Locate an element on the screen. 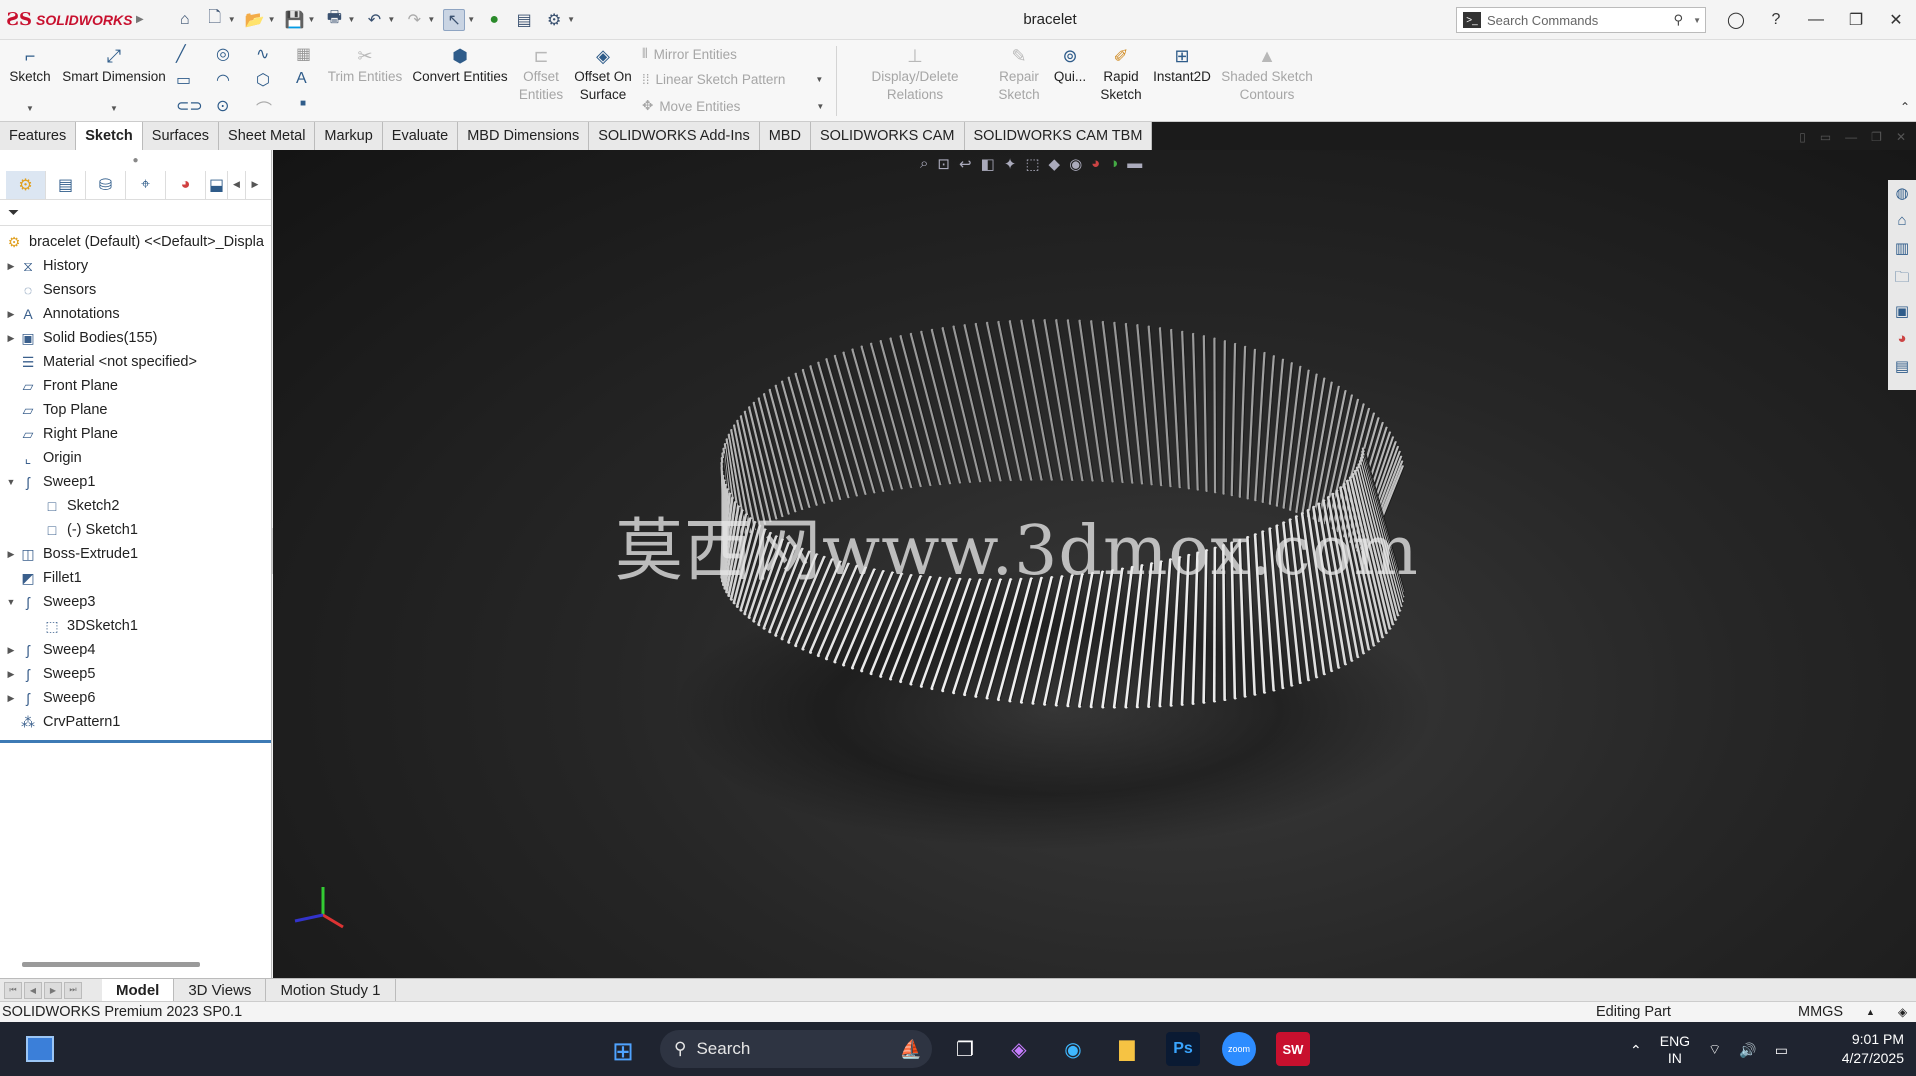 Image resolution: width=1916 pixels, height=1076 pixels. viewport-minimize-icon: — is located at coordinates (1851, 137).